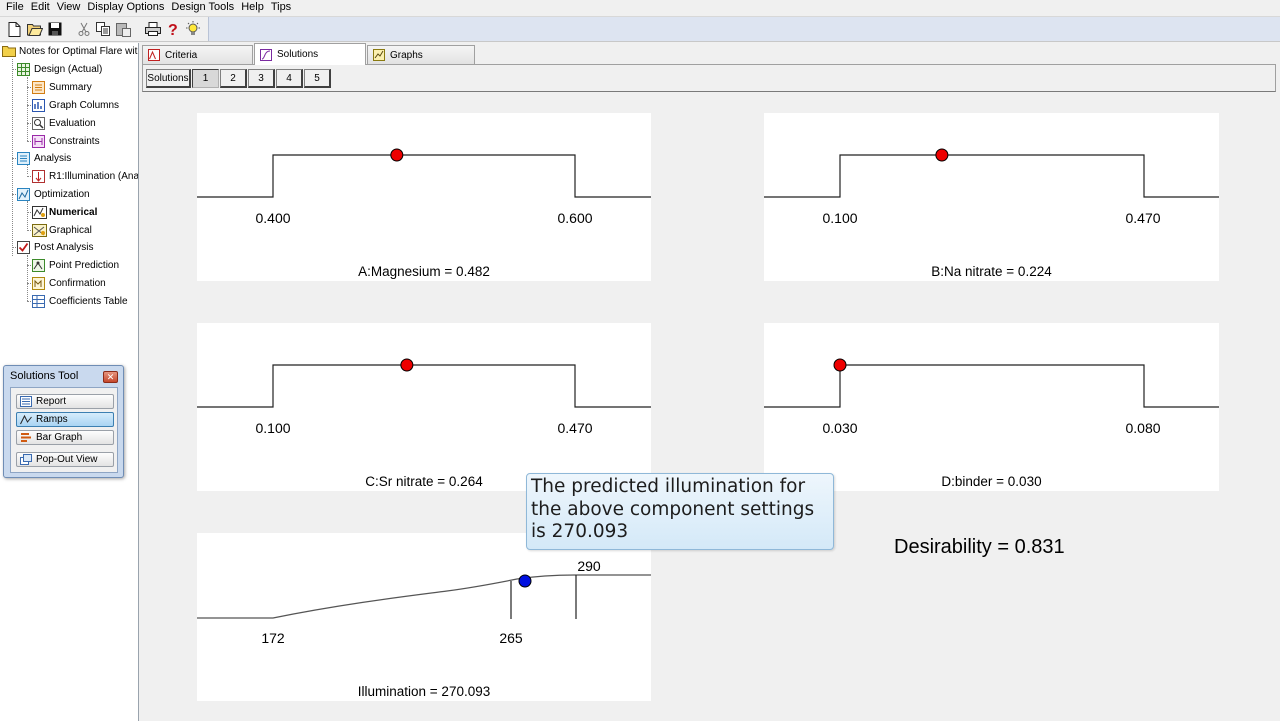  What do you see at coordinates (38, 123) in the screenshot?
I see `evaluation-icon` at bounding box center [38, 123].